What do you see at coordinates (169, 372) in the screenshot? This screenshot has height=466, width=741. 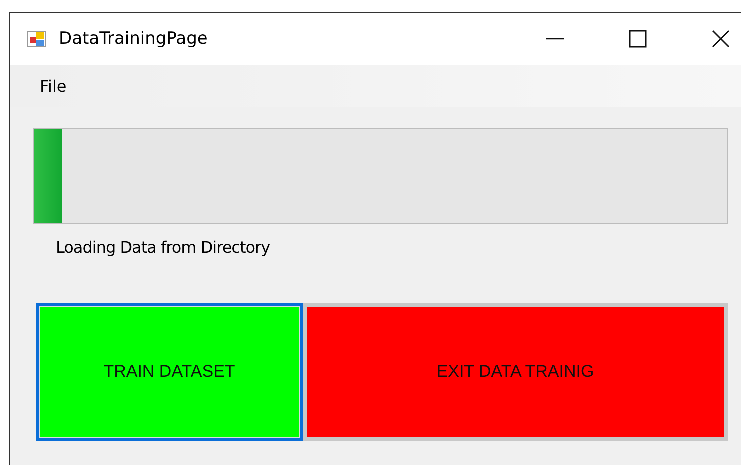 I see `action-button: TRAIN DATASET` at bounding box center [169, 372].